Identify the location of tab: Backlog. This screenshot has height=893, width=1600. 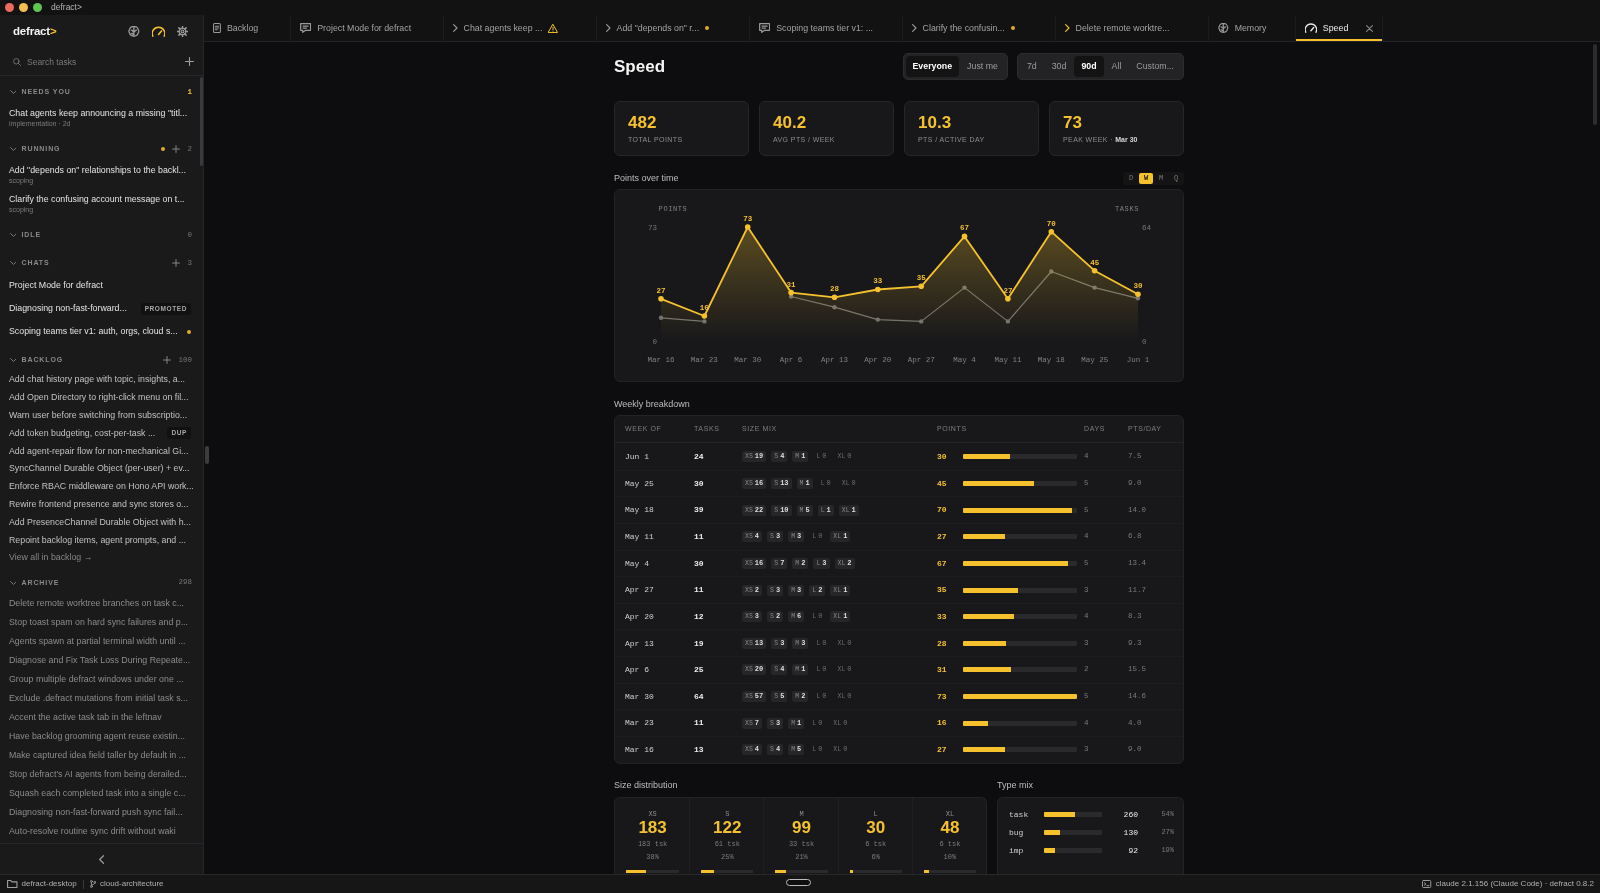
(247, 28).